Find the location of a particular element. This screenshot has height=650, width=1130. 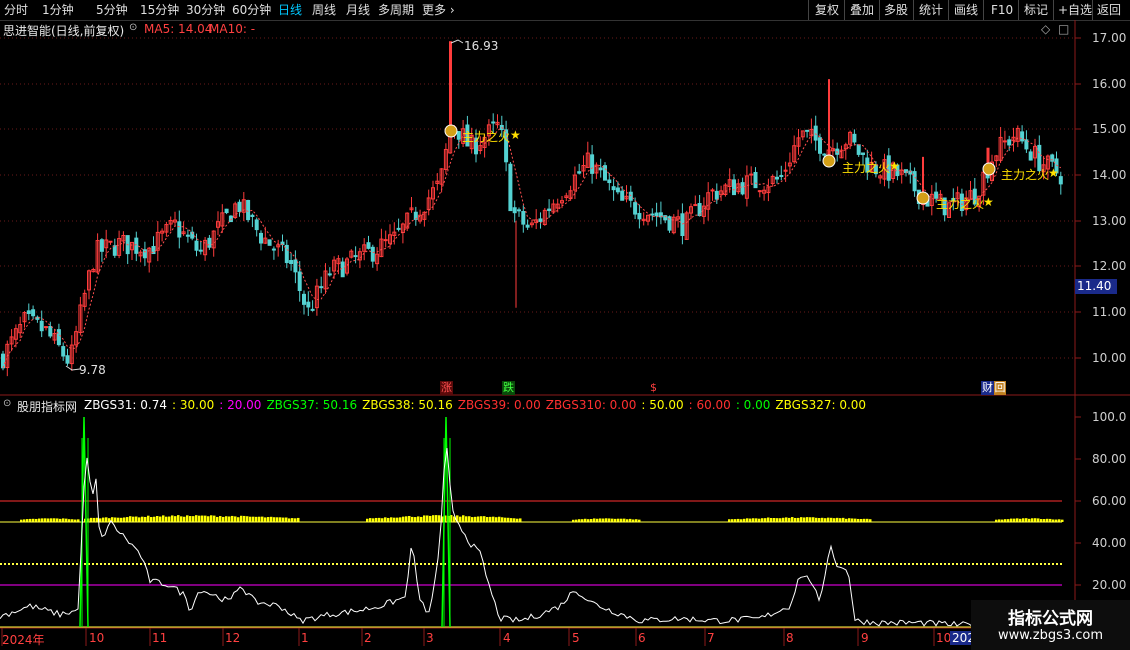

finance-marker: 财 is located at coordinates (987, 388).